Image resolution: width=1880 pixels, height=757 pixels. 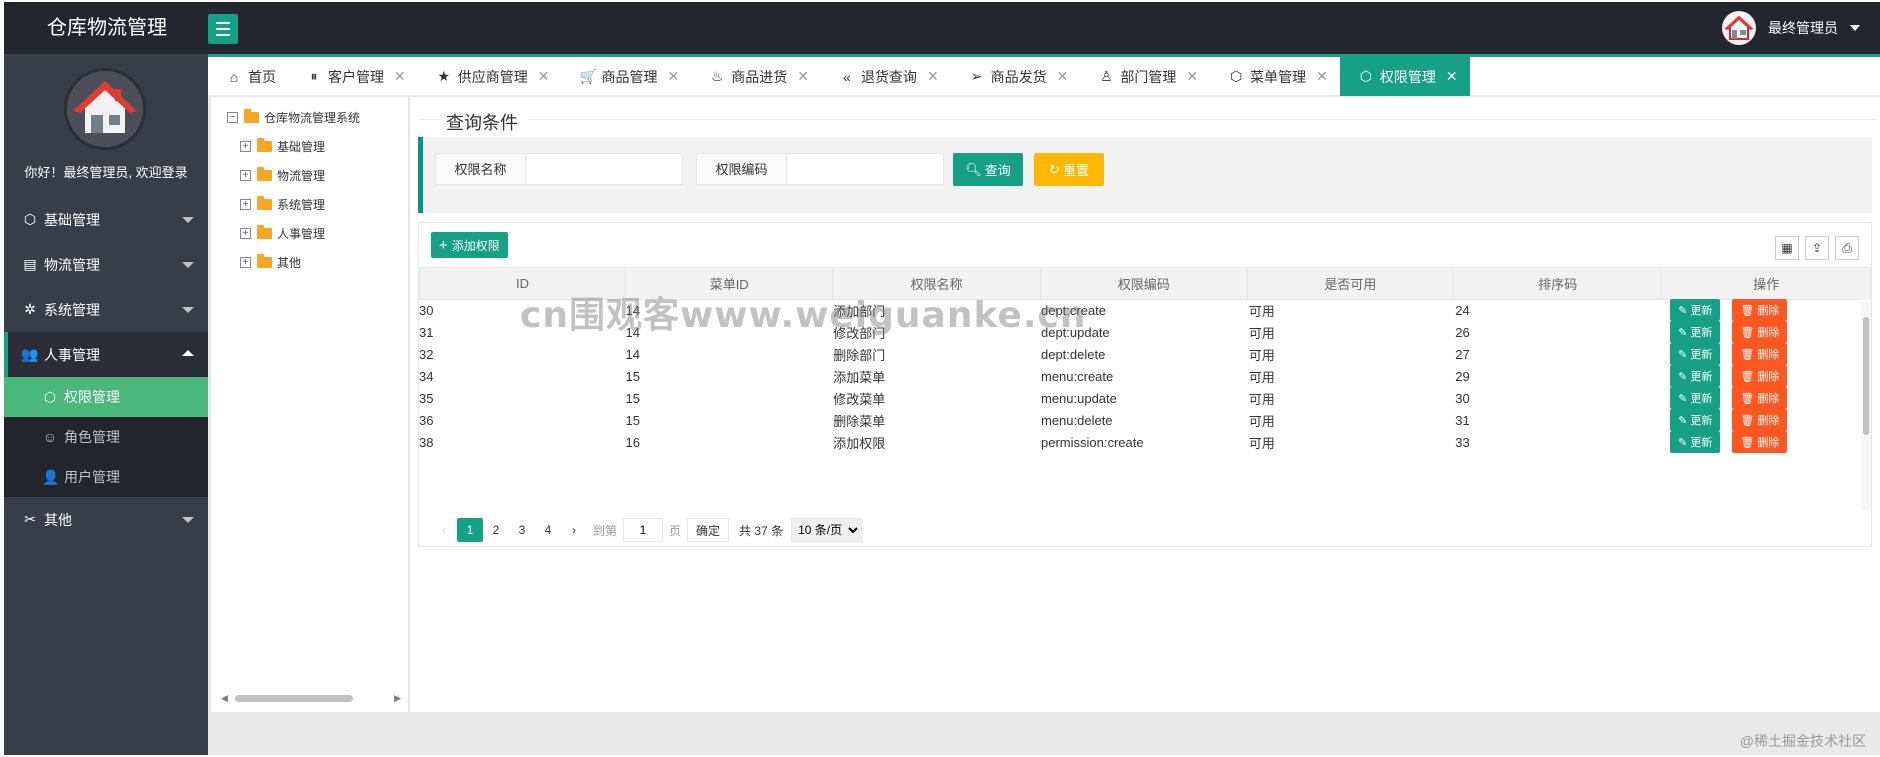 I want to click on scroll-left-icon: ◀, so click(x=224, y=698).